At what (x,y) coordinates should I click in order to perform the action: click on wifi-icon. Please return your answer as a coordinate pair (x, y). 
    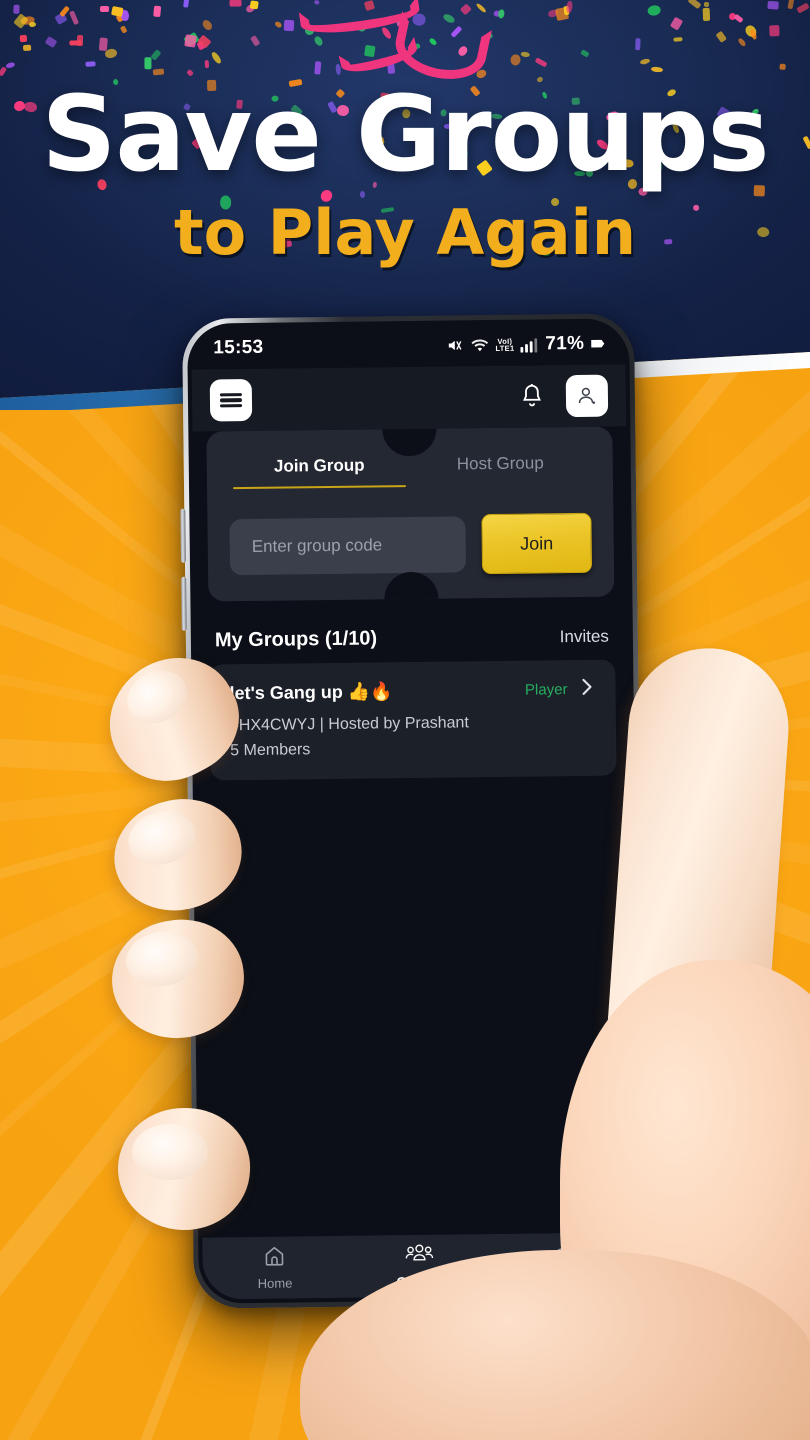
    Looking at the image, I should click on (479, 345).